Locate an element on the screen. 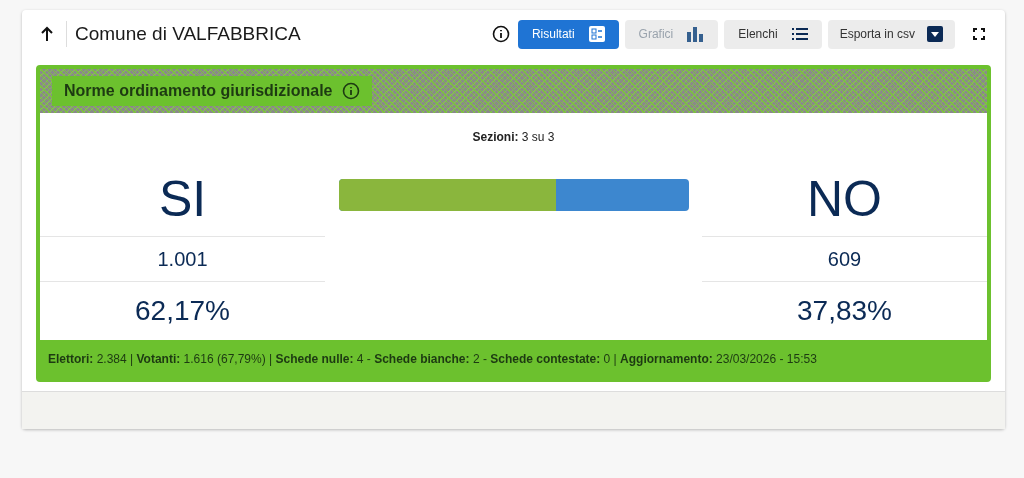  no-votes: 609 is located at coordinates (844, 259).